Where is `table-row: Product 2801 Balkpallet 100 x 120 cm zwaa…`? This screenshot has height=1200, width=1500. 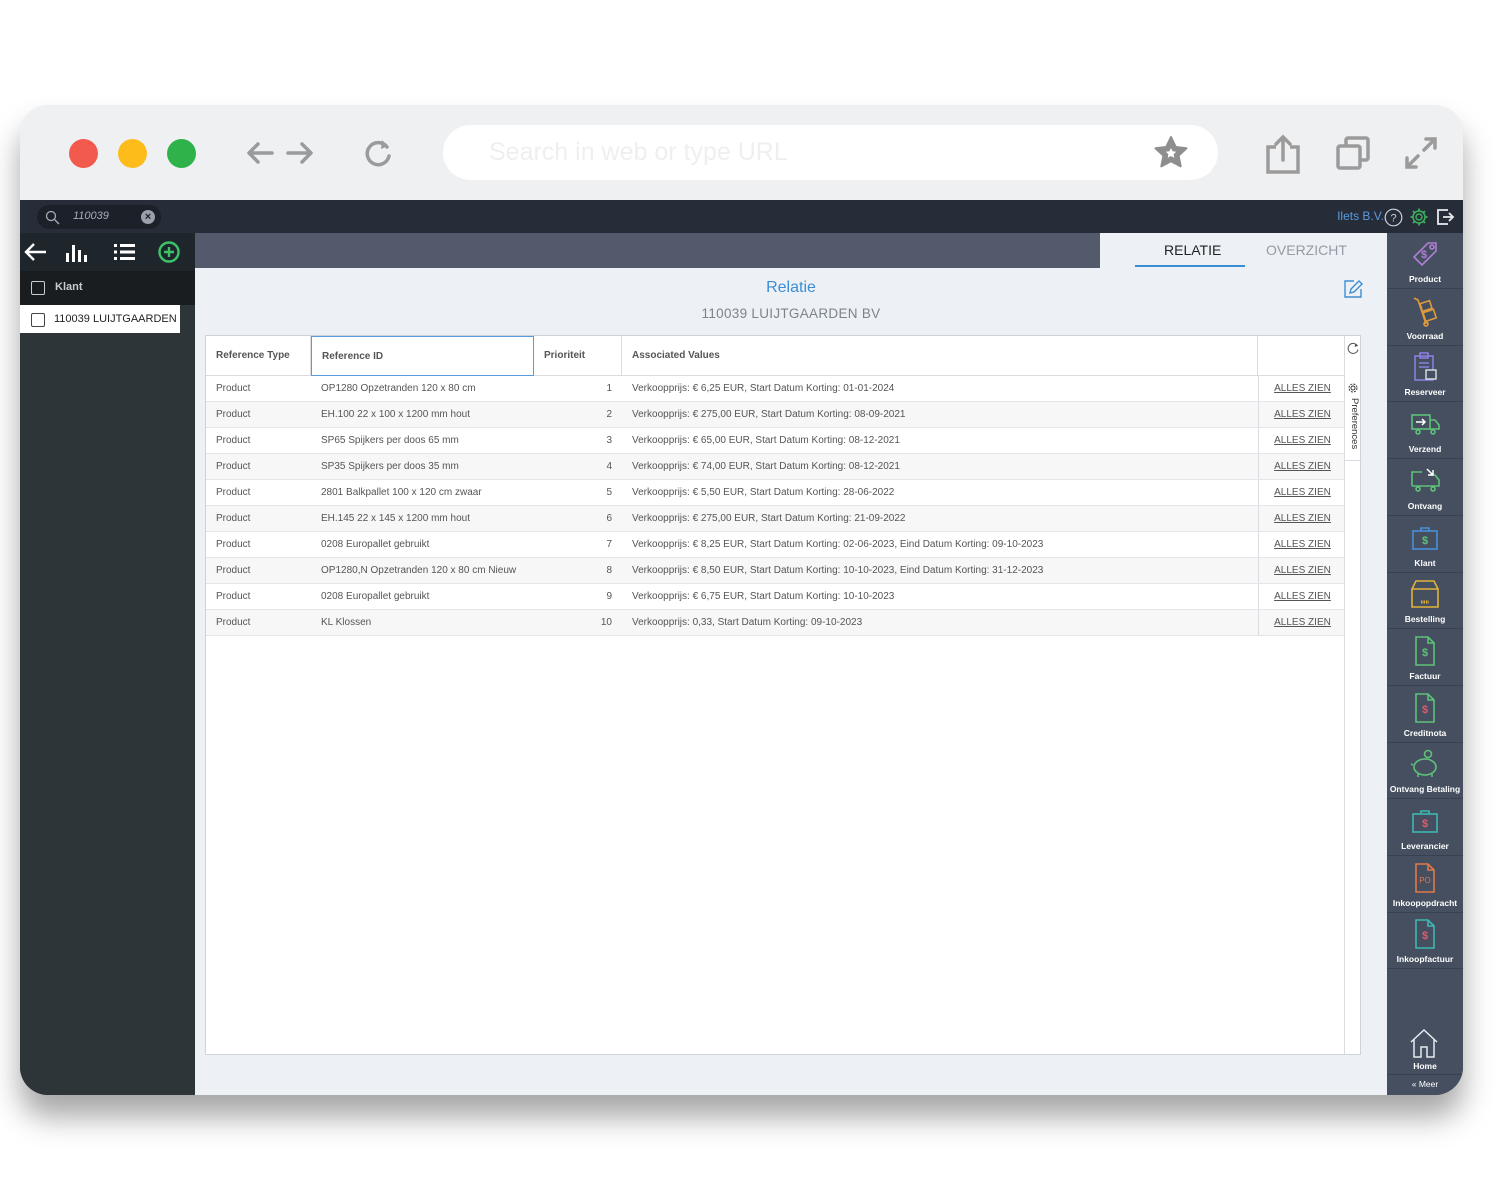
table-row: Product 2801 Balkpallet 100 x 120 cm zwaa… is located at coordinates (776, 493).